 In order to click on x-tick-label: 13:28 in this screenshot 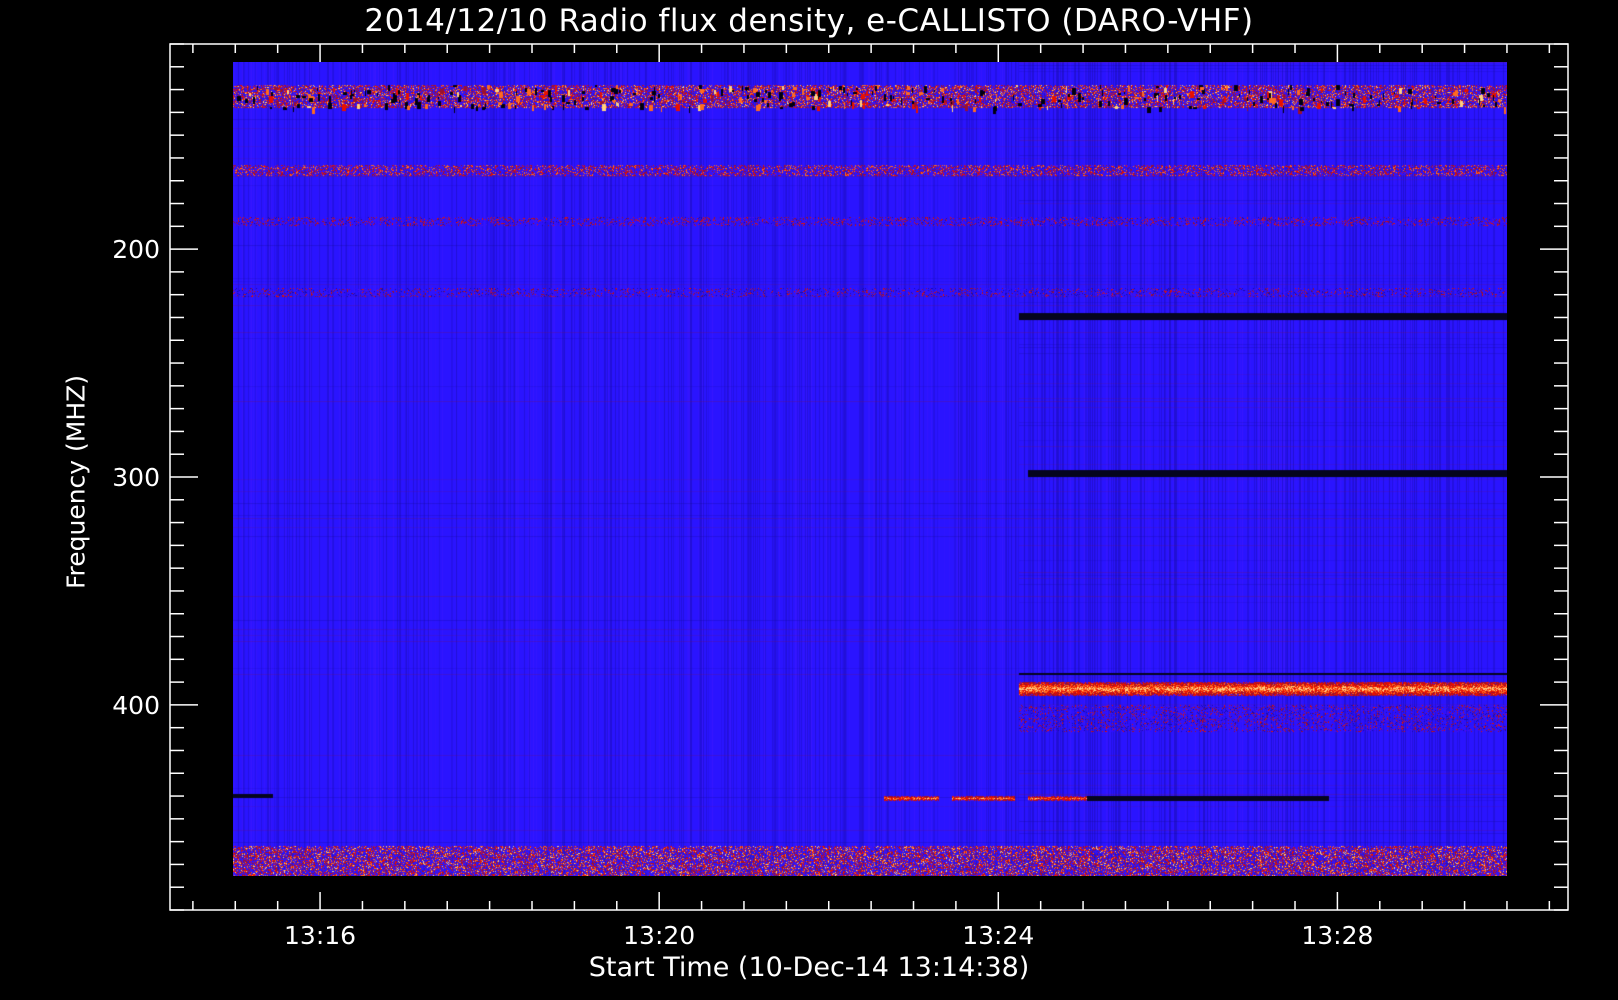, I will do `click(1337, 935)`.